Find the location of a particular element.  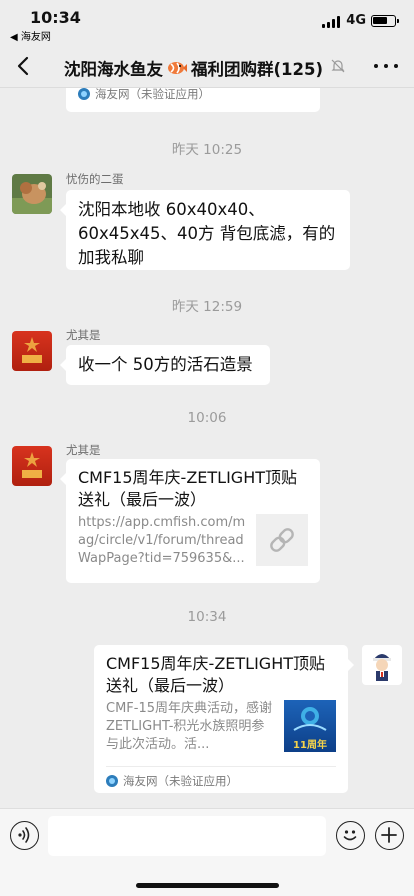

link-thumbnail is located at coordinates (282, 540).